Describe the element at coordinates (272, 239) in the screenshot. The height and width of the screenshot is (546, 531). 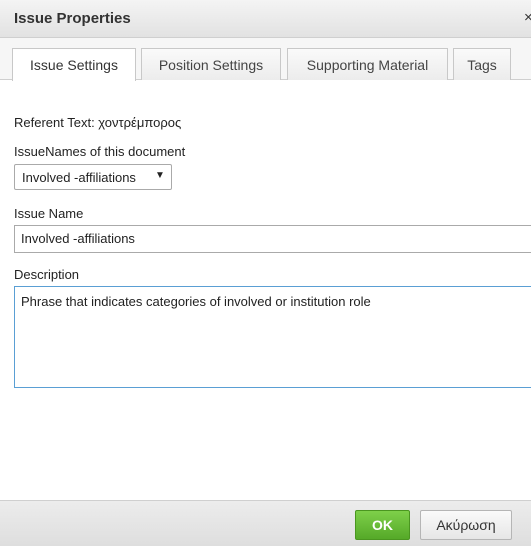
I see `issue-name-input: Involved -affiliations` at that location.